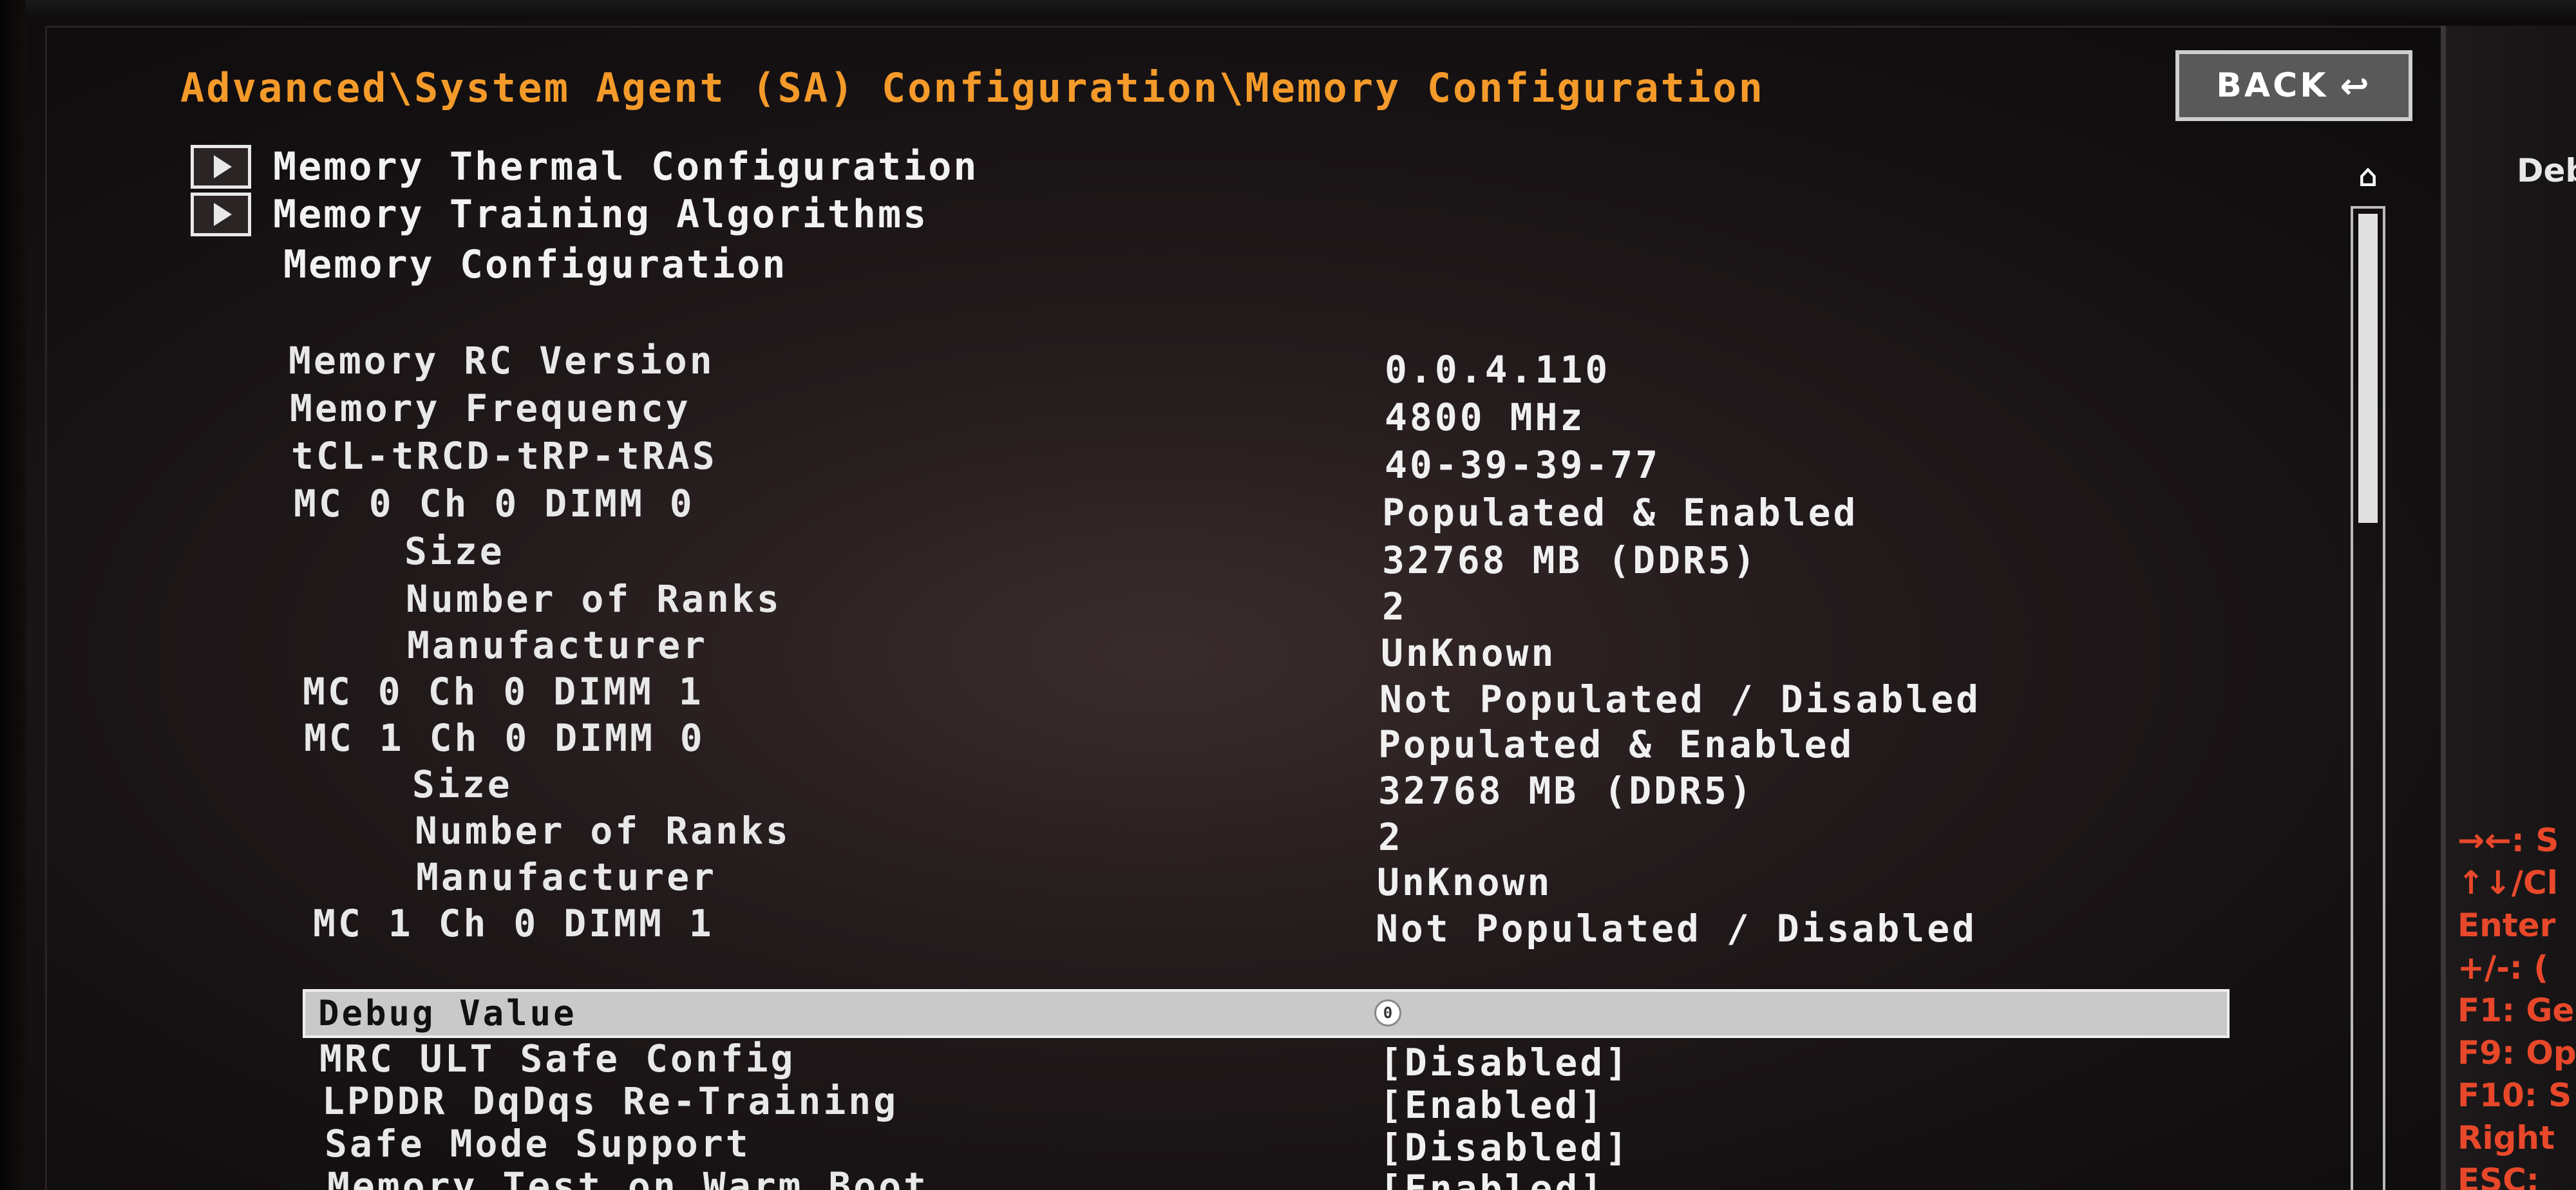 The image size is (2576, 1190). What do you see at coordinates (13, 595) in the screenshot?
I see `monitor-bezel-left` at bounding box center [13, 595].